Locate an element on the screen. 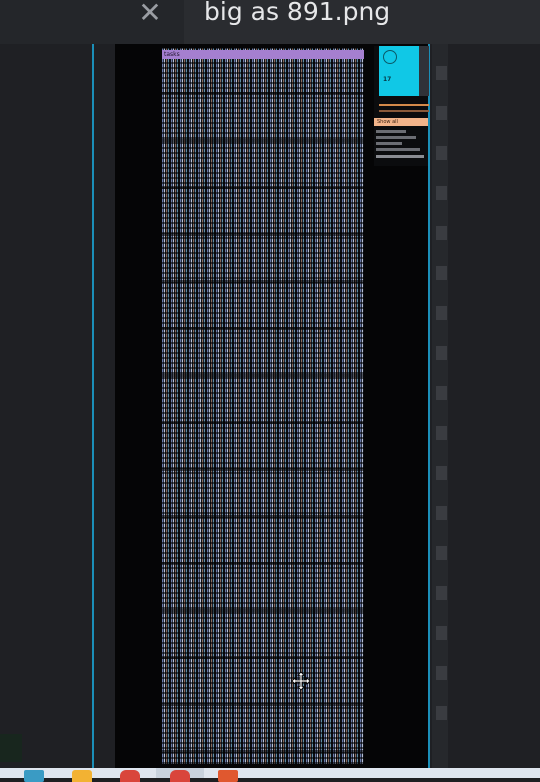  orange-bar-text: Show all is located at coordinates (387, 122).